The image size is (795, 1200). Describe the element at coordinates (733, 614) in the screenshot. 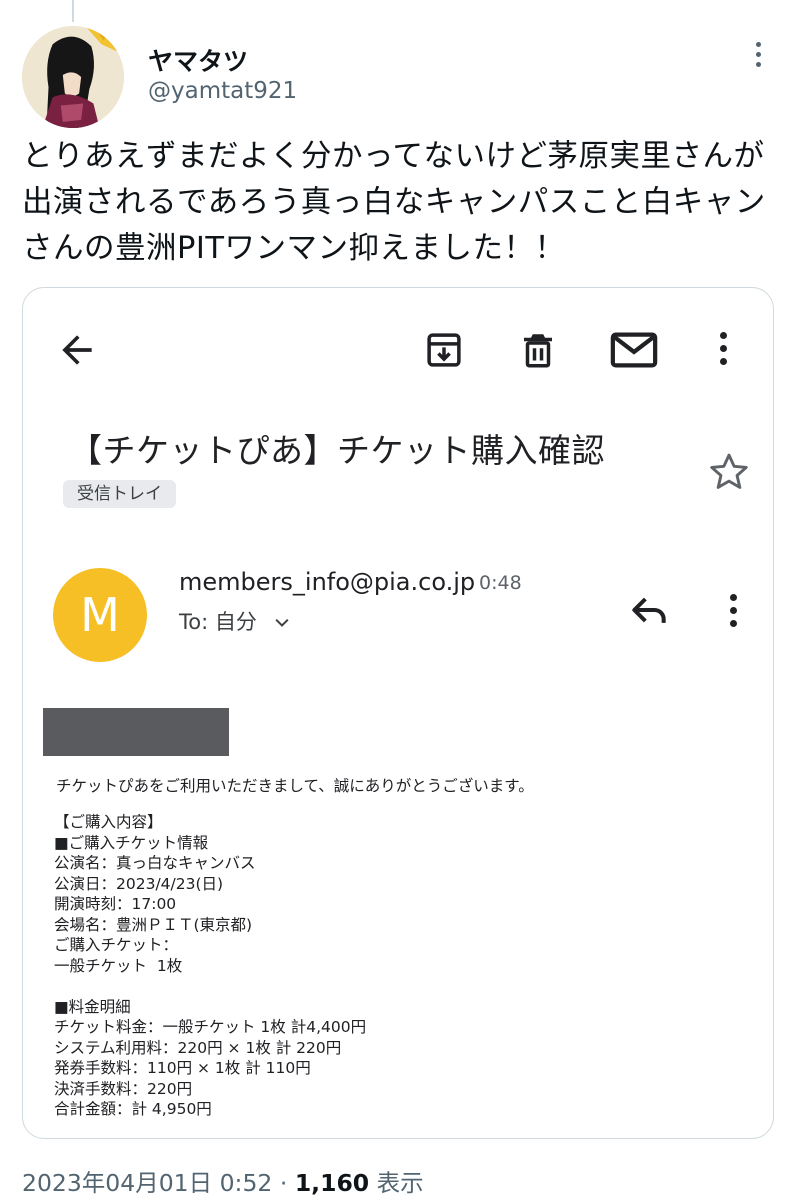

I see `sender-more-icon` at that location.